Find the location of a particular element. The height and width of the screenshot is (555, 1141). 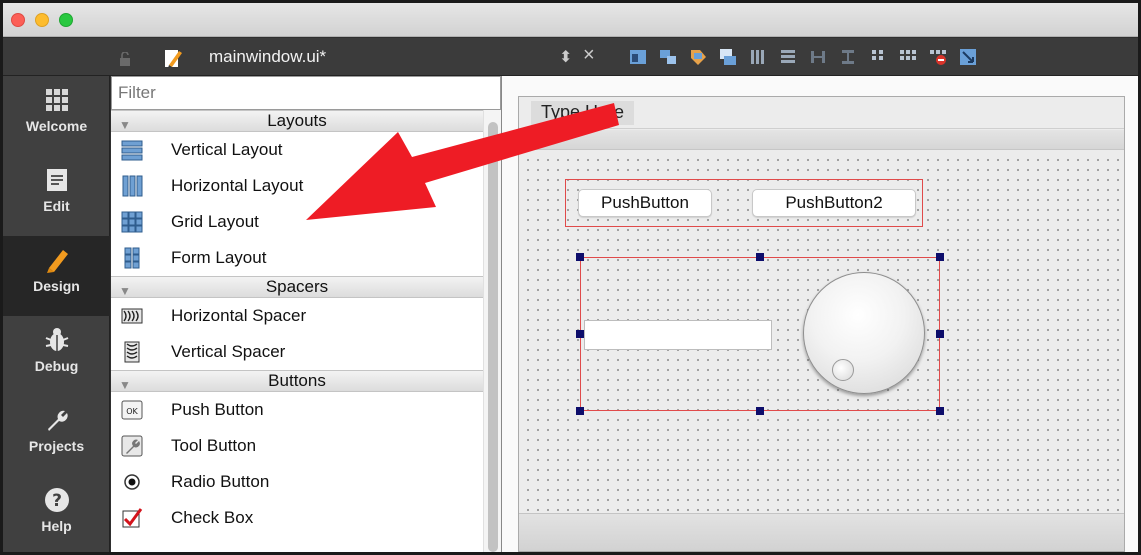

filter-input: Filter is located at coordinates (306, 93).